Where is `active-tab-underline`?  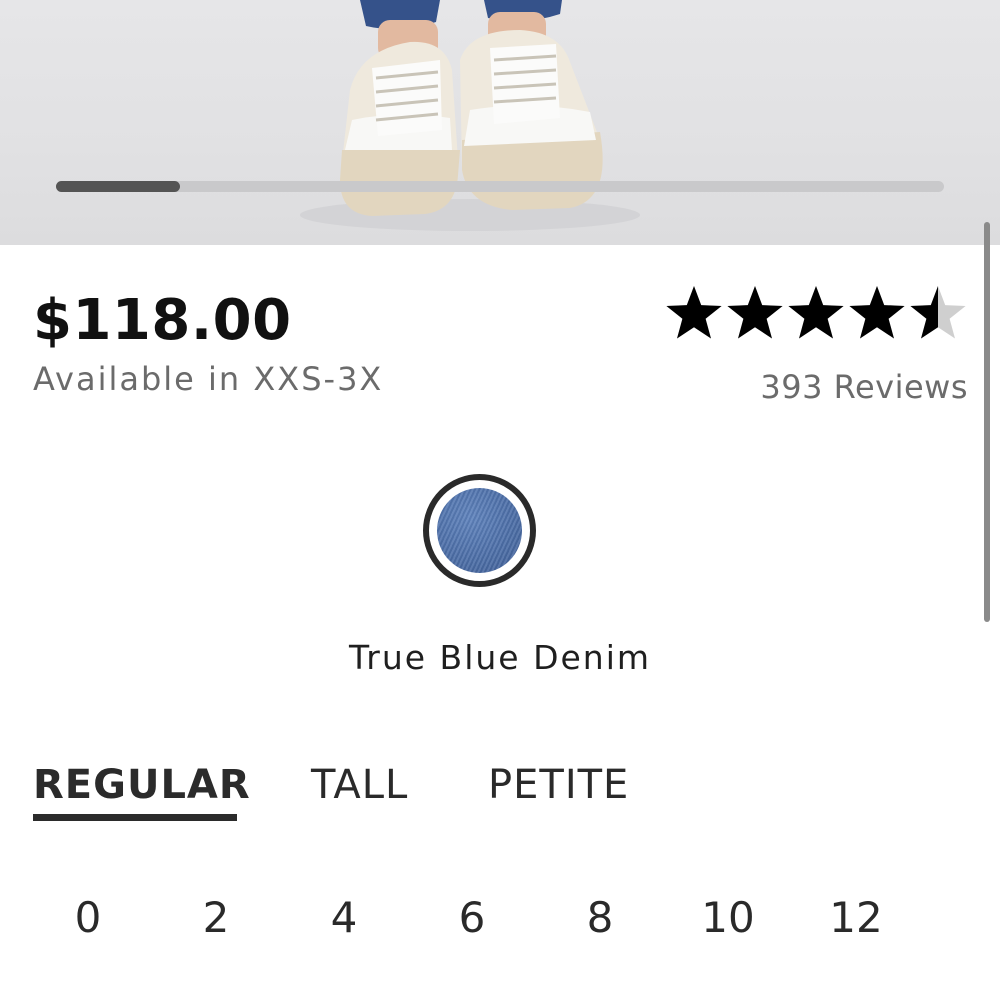 active-tab-underline is located at coordinates (135, 817).